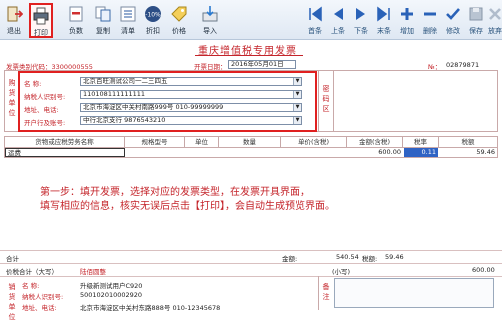 This screenshot has width=502, height=322. I want to click on buyer-addr: 北京市海淀区中关村南路999号 010-99999999, so click(153, 107).